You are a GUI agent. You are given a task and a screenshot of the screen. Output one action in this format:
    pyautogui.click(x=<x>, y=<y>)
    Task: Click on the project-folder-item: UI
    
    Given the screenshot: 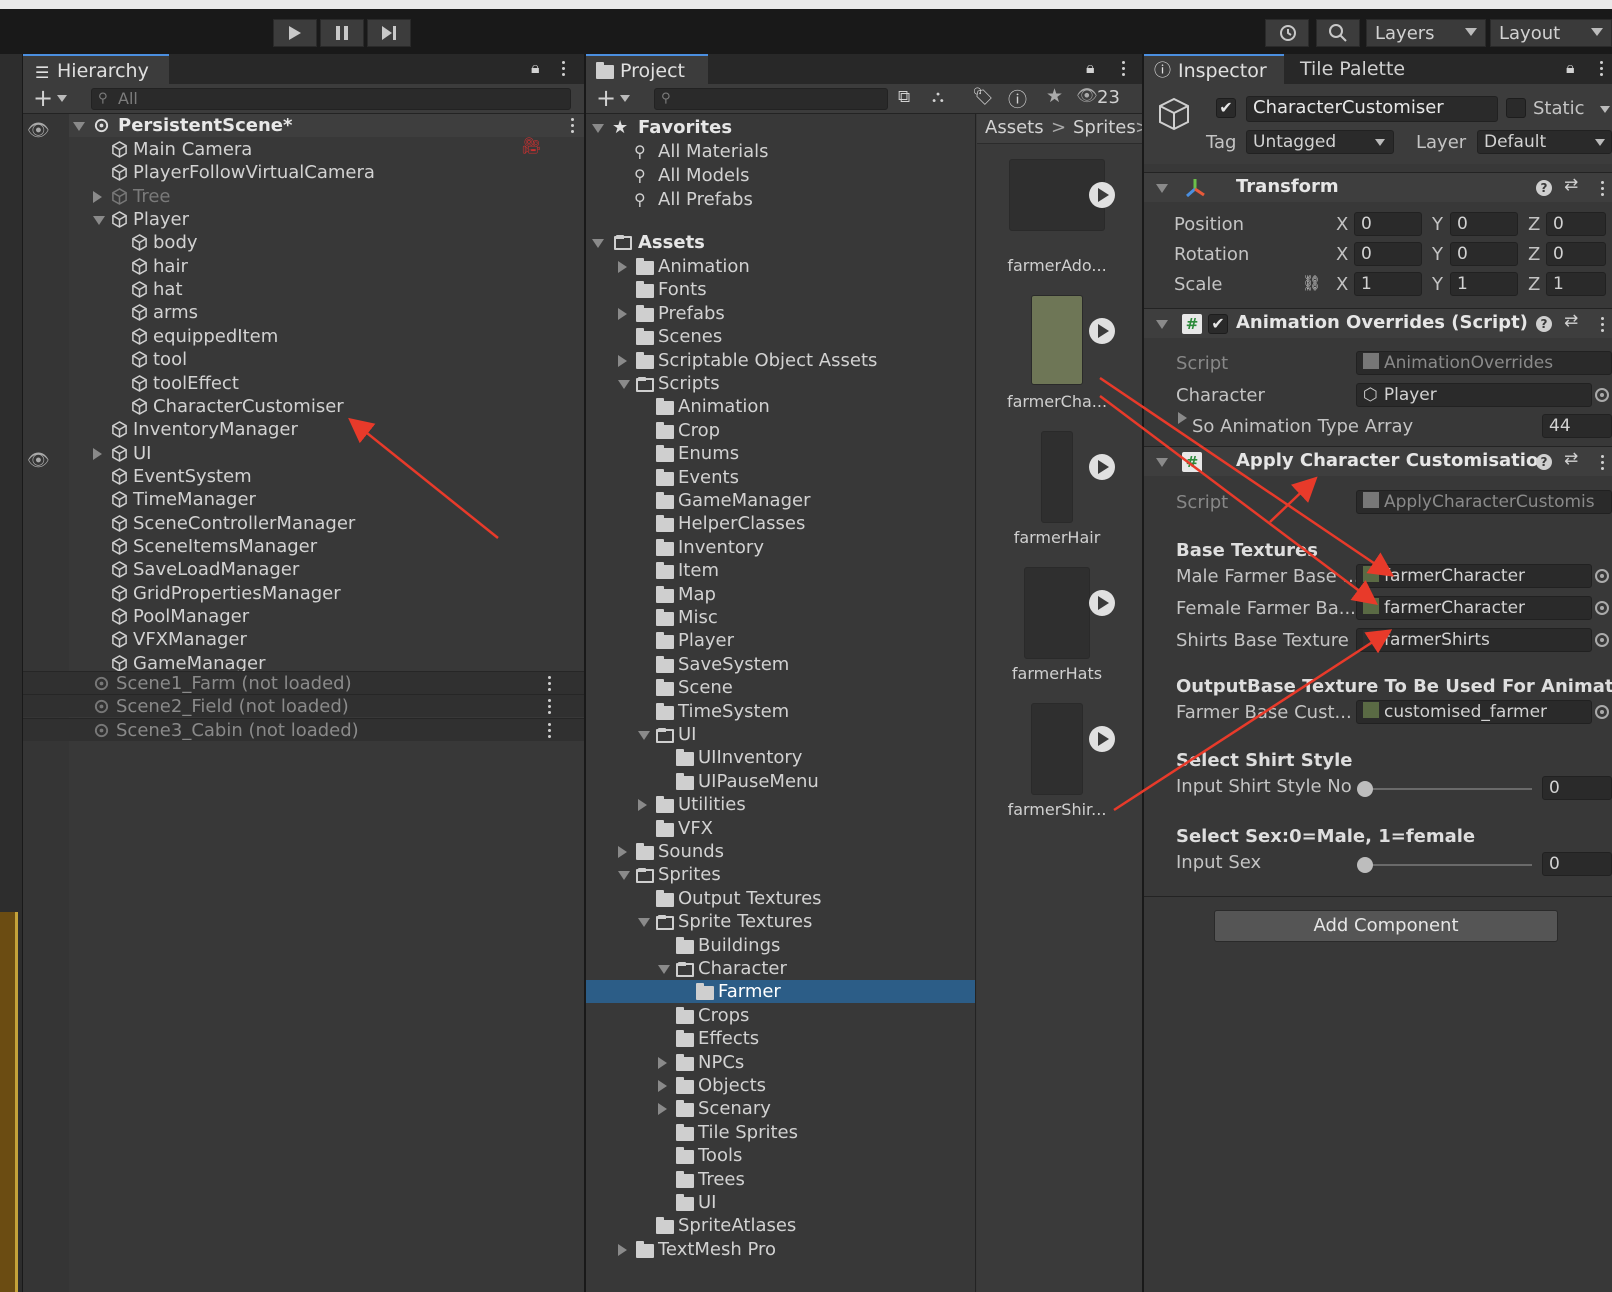 What is the action you would take?
    pyautogui.click(x=780, y=1202)
    